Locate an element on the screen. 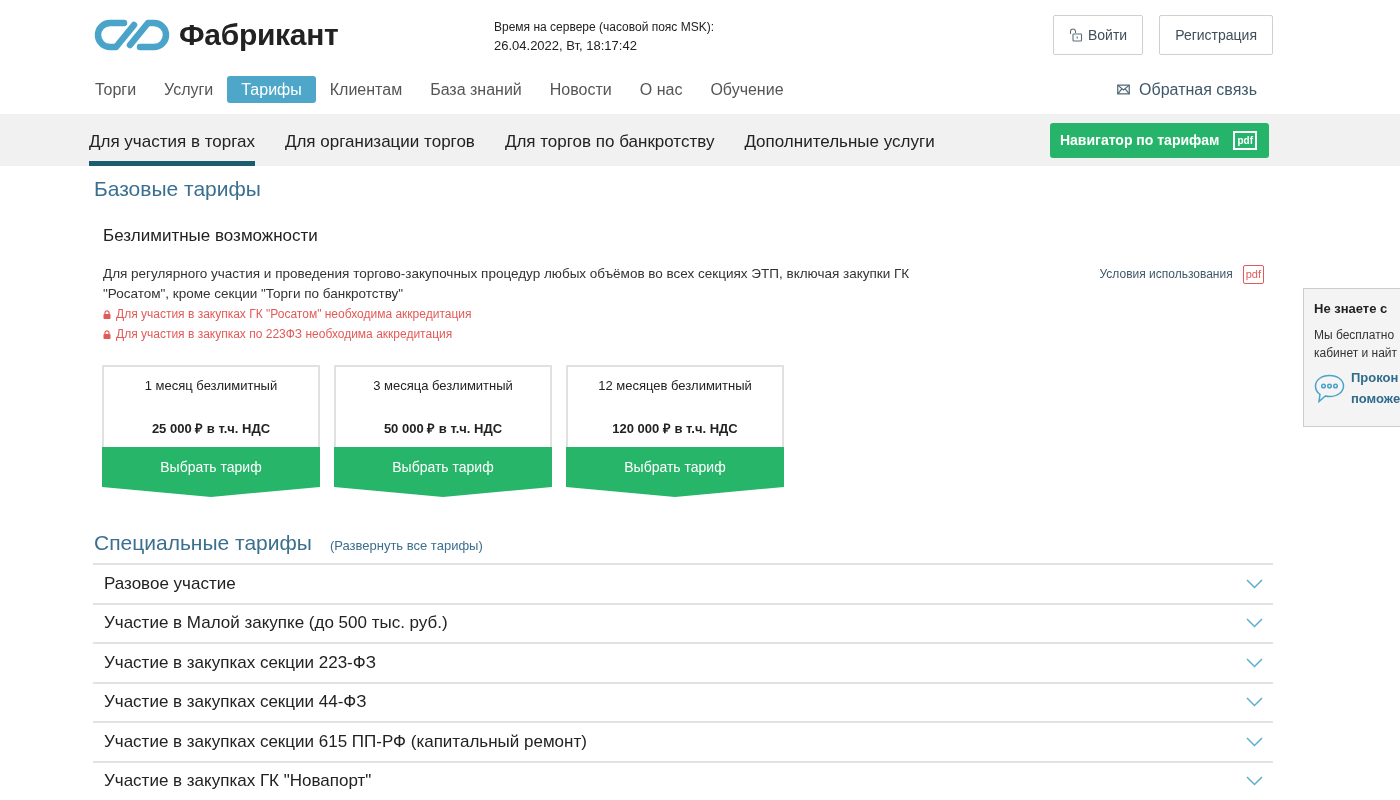 The width and height of the screenshot is (1400, 800). accreditation-note: Для участия в закупках ГК "Росатом" необходима аккредитация is located at coordinates (518, 314).